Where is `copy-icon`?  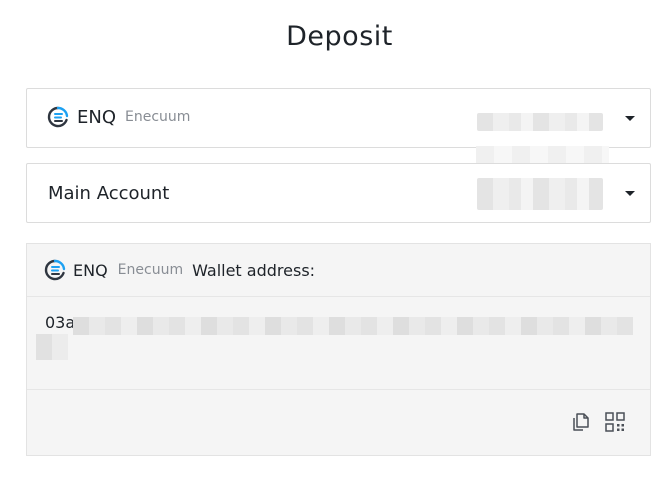 copy-icon is located at coordinates (581, 422).